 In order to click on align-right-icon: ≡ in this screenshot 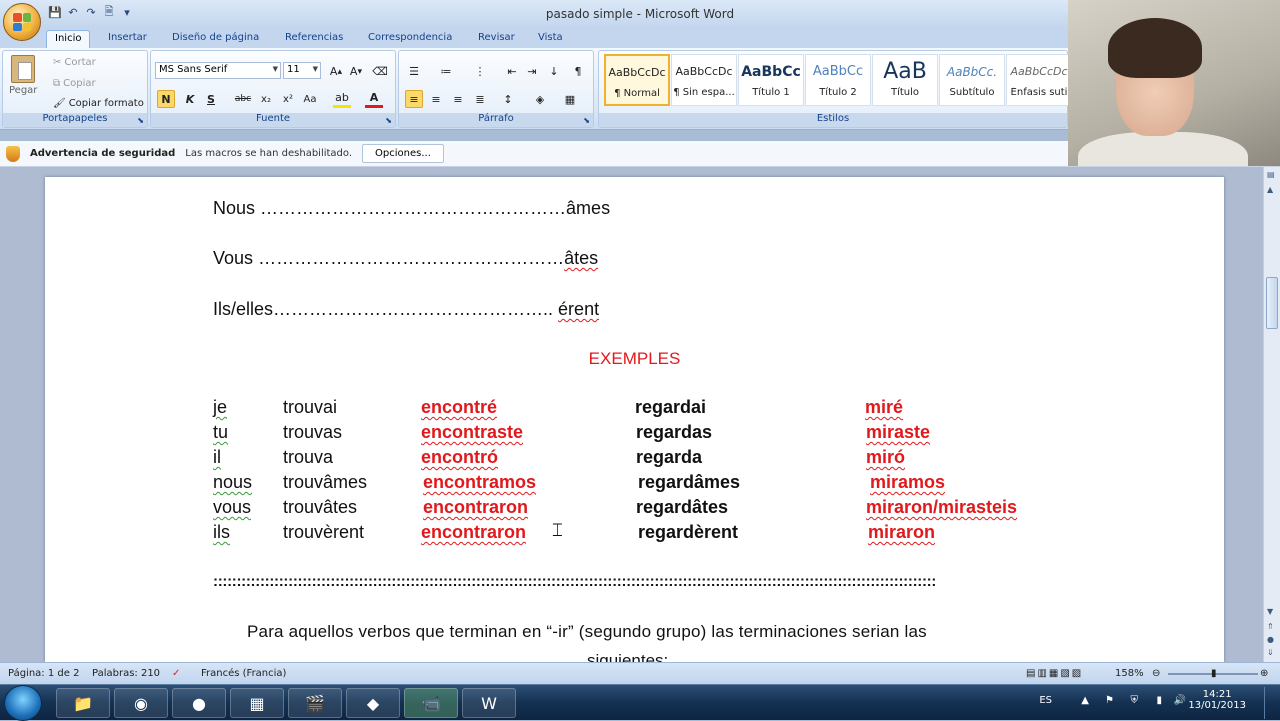, I will do `click(458, 99)`.